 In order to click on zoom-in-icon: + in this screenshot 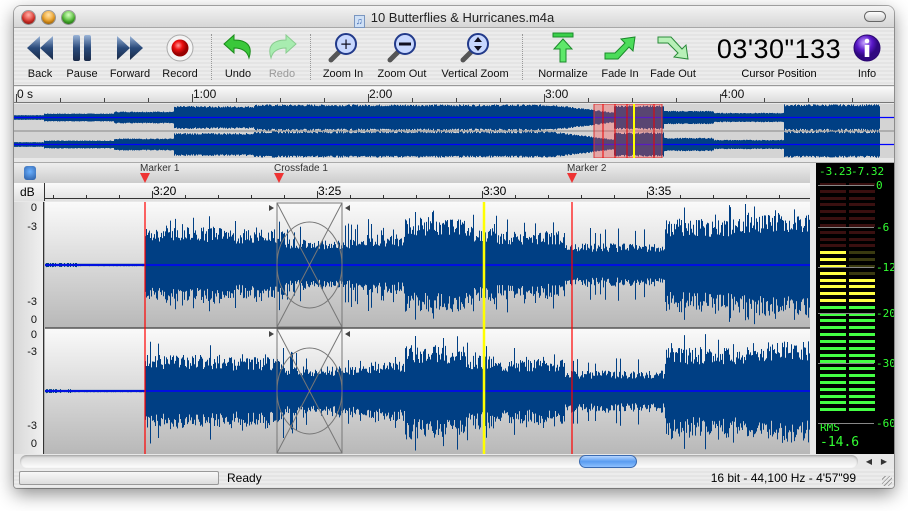, I will do `click(342, 48)`.